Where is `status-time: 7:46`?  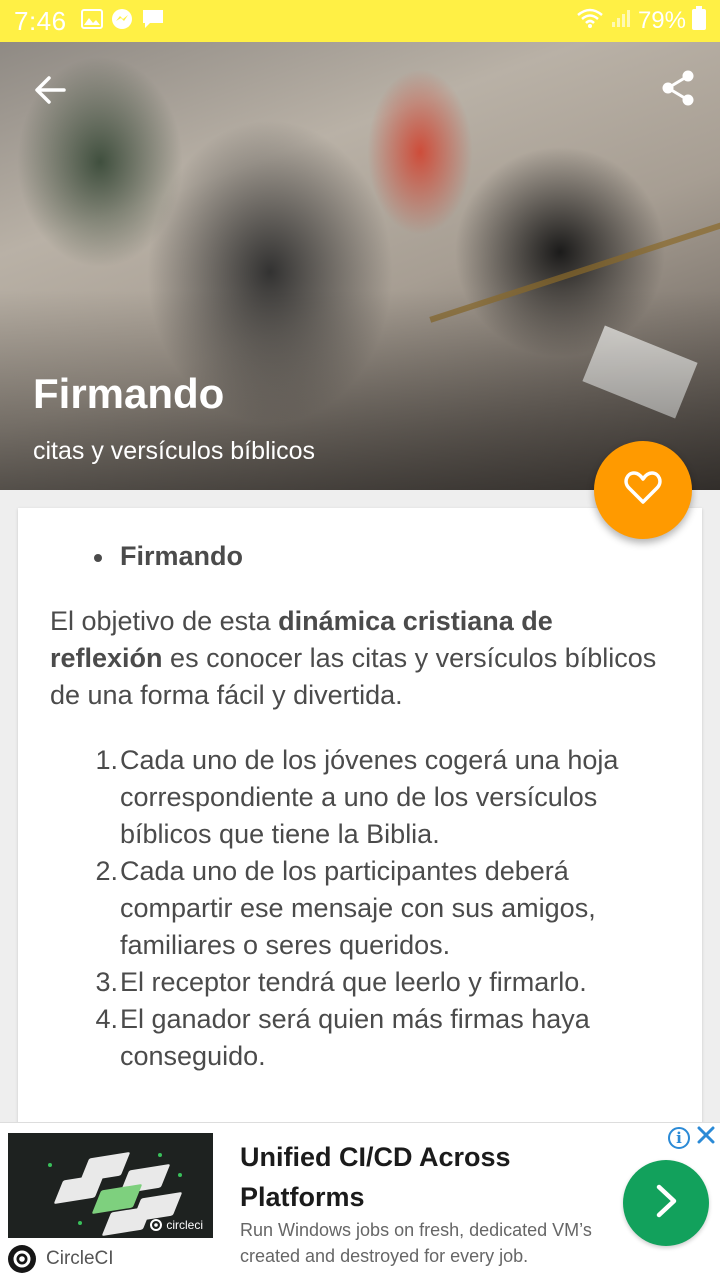
status-time: 7:46 is located at coordinates (40, 20).